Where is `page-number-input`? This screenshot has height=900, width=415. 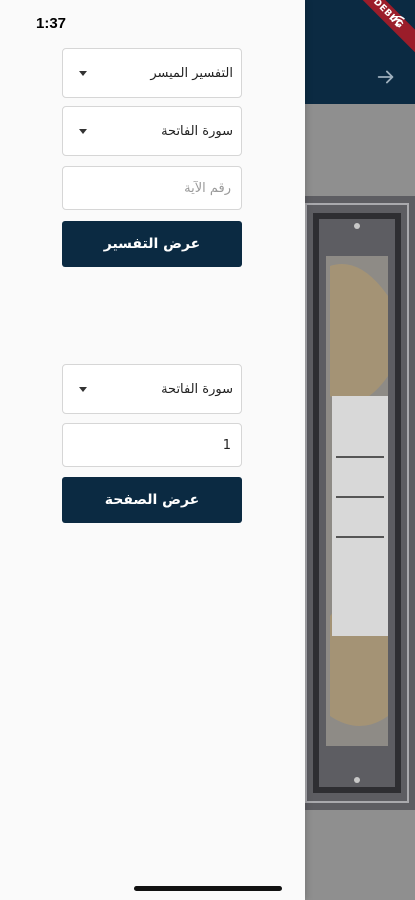
page-number-input is located at coordinates (152, 445).